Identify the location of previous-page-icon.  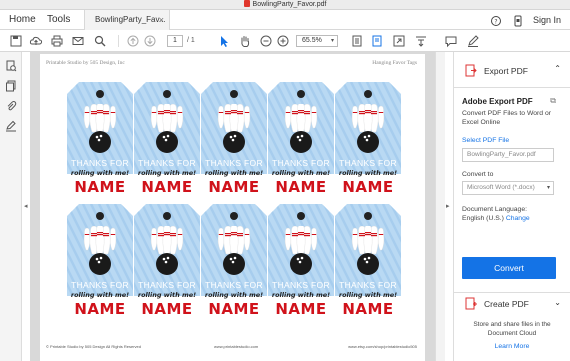
(133, 41).